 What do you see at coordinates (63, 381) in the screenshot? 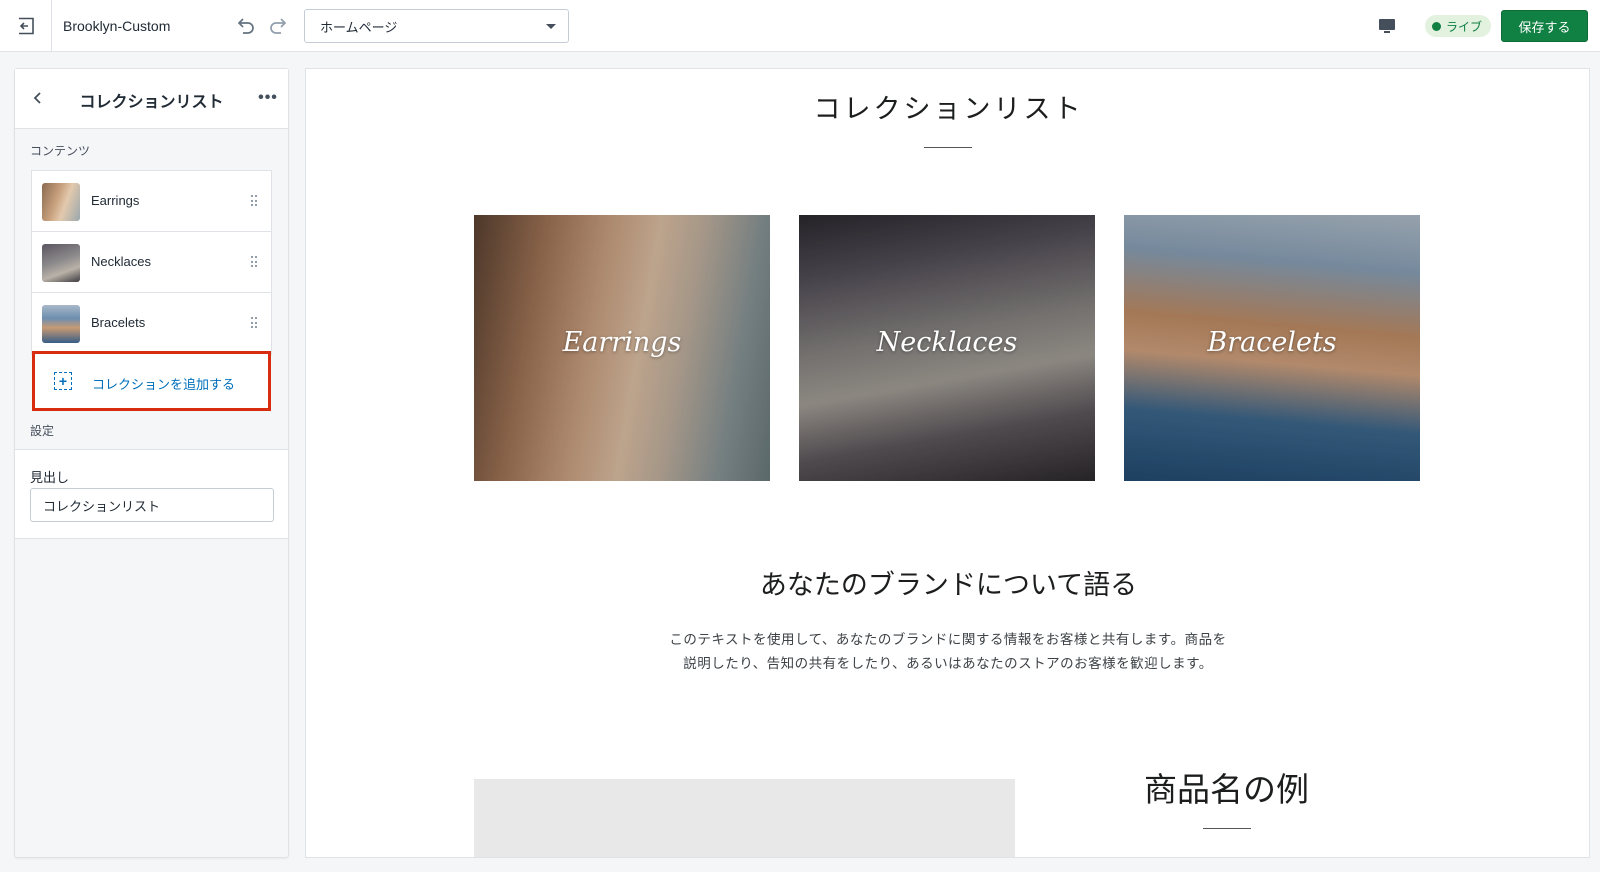
I see `add-block-icon: +` at bounding box center [63, 381].